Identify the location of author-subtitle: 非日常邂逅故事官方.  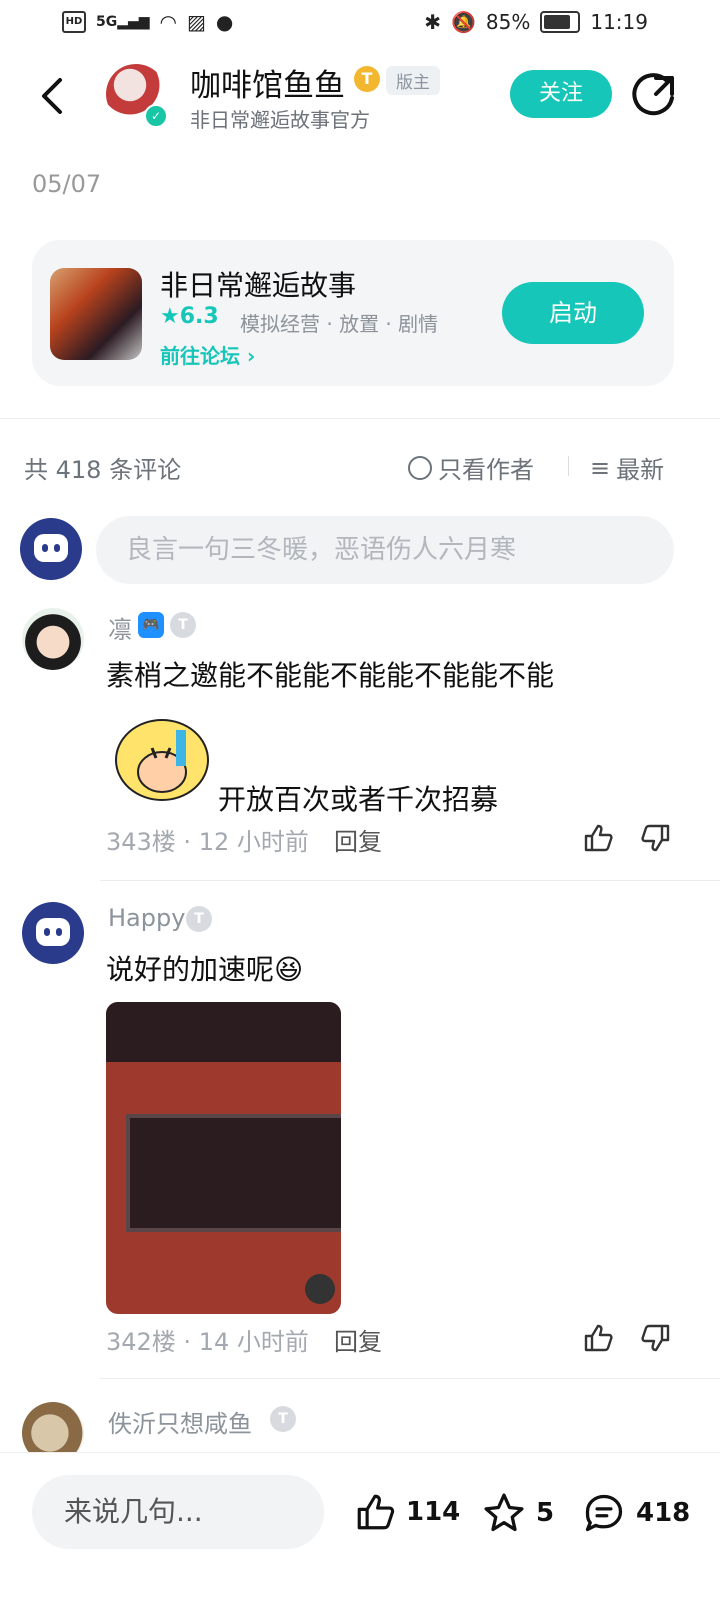
(280, 120).